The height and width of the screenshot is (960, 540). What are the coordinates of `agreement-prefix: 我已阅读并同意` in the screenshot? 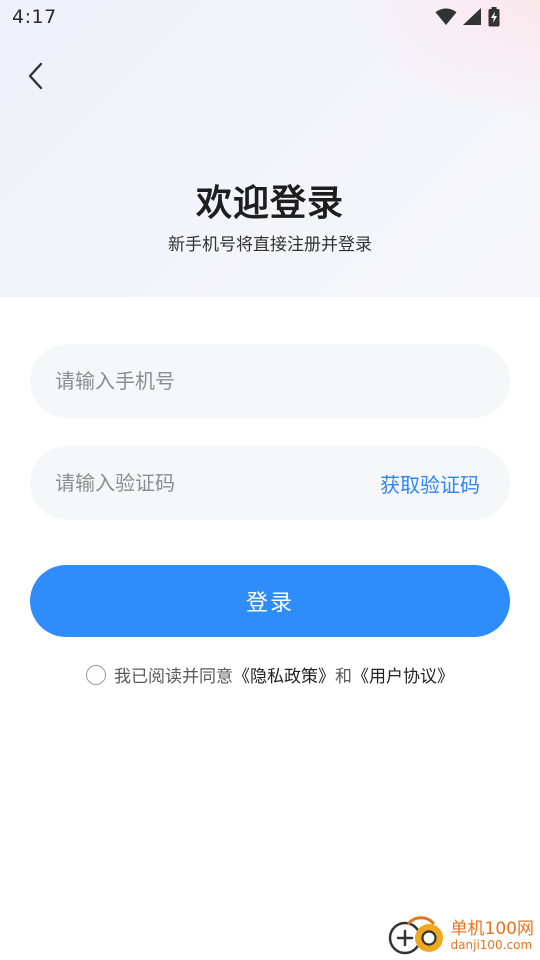 It's located at (173, 677).